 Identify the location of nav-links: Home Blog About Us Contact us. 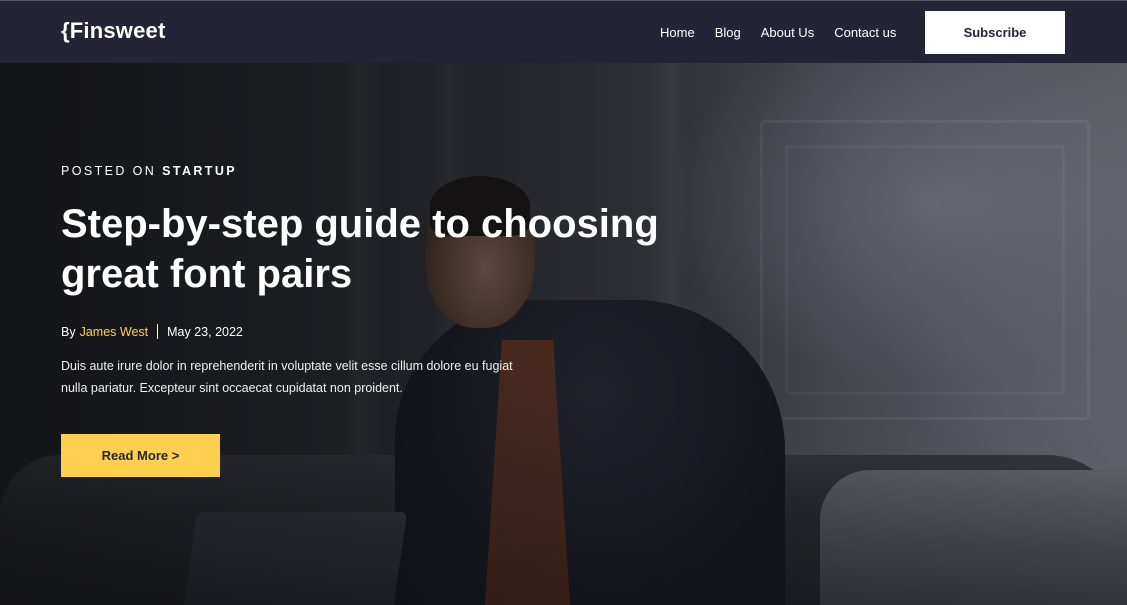
(788, 32).